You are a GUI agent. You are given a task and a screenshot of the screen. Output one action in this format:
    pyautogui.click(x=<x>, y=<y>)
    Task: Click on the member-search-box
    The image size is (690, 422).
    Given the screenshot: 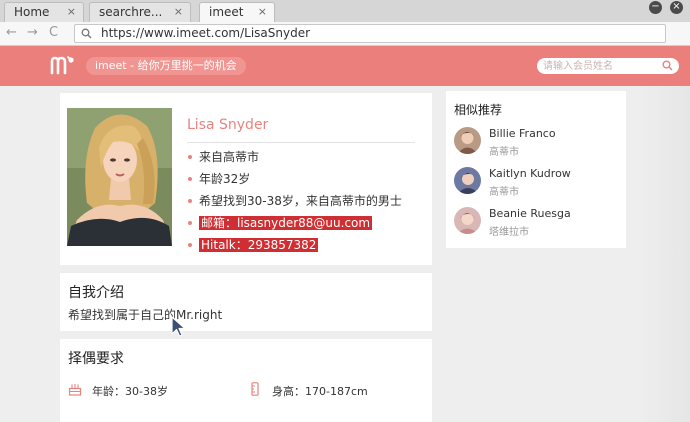 What is the action you would take?
    pyautogui.click(x=608, y=66)
    